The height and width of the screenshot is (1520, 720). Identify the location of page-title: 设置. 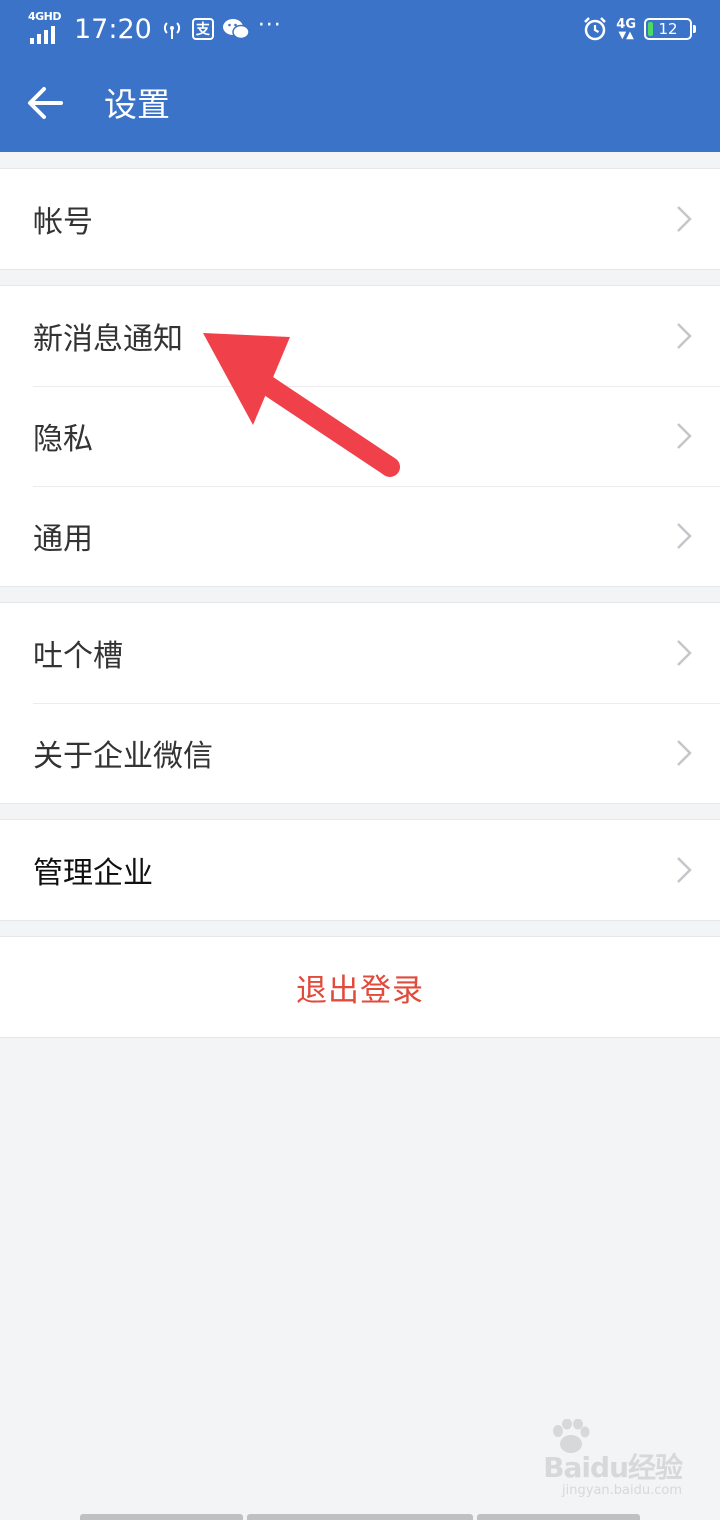
(137, 104).